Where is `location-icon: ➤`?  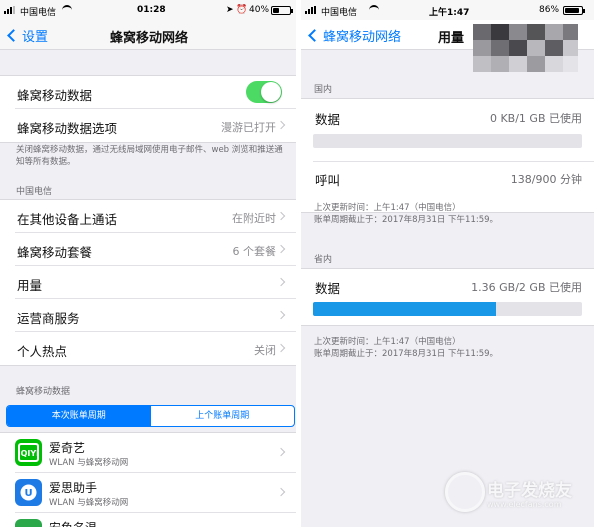
location-icon: ➤ is located at coordinates (230, 10).